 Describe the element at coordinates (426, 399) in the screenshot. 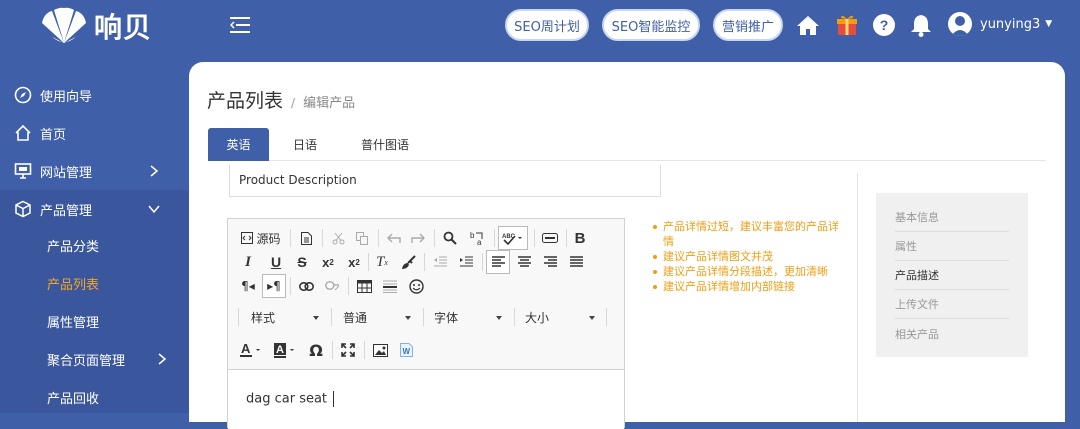

I see `editor-content-area: dag car seat` at that location.